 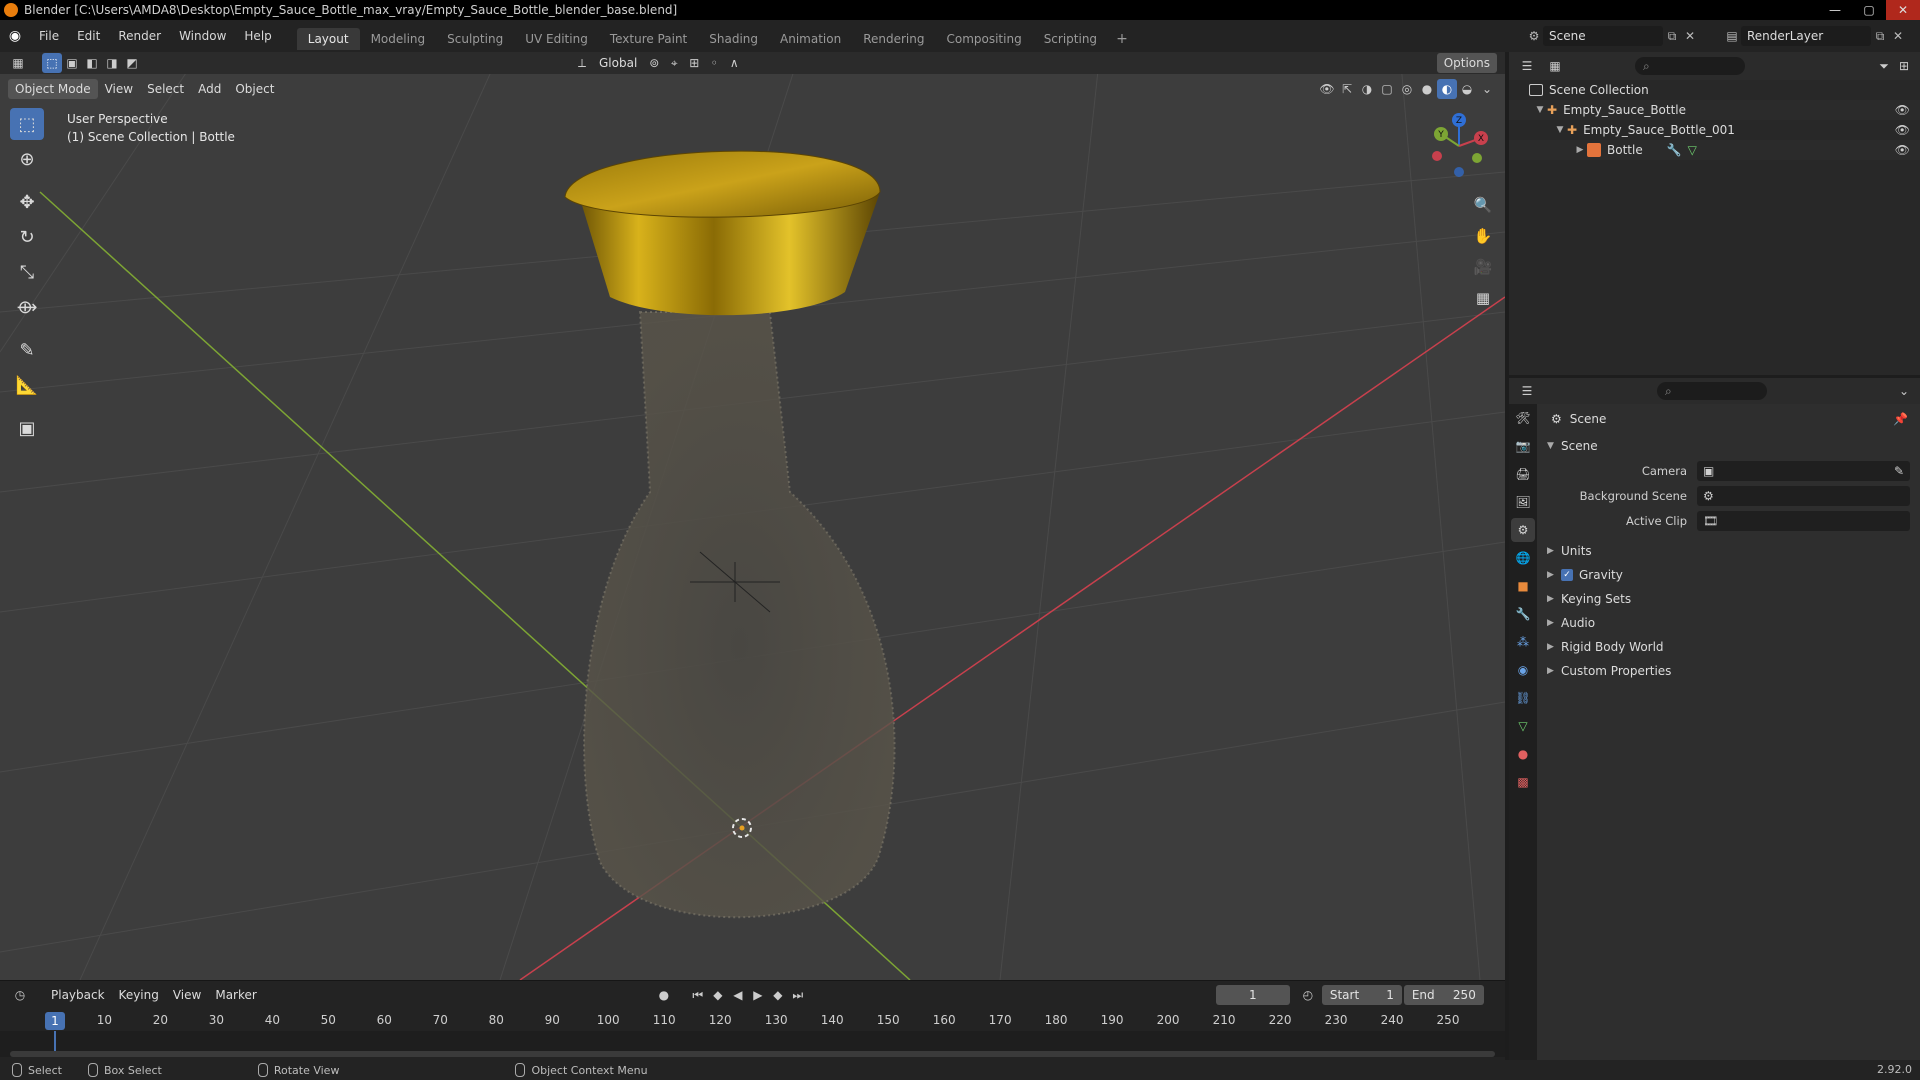 I want to click on view-layer-selector: ▤ RenderLayer ⧉ ✕, so click(x=1820, y=36).